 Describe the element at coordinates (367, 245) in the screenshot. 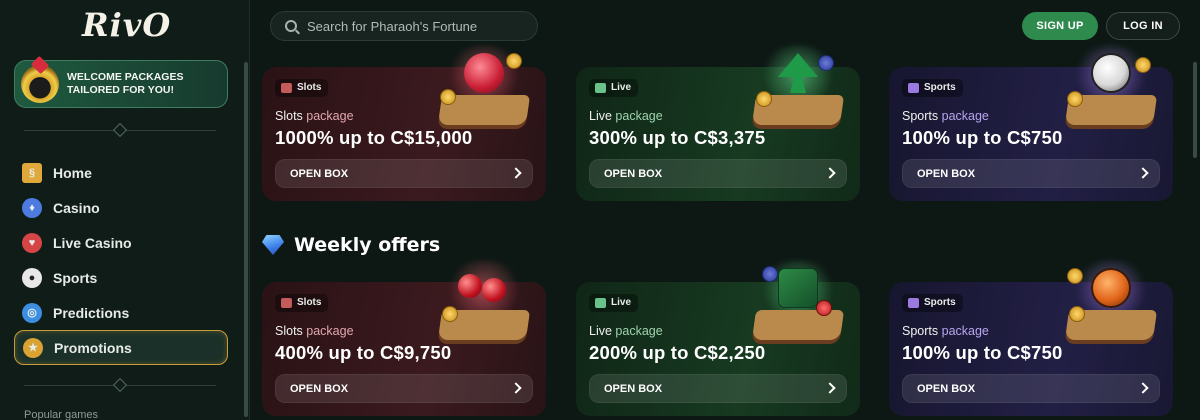

I see `section-title: Weekly offers` at that location.